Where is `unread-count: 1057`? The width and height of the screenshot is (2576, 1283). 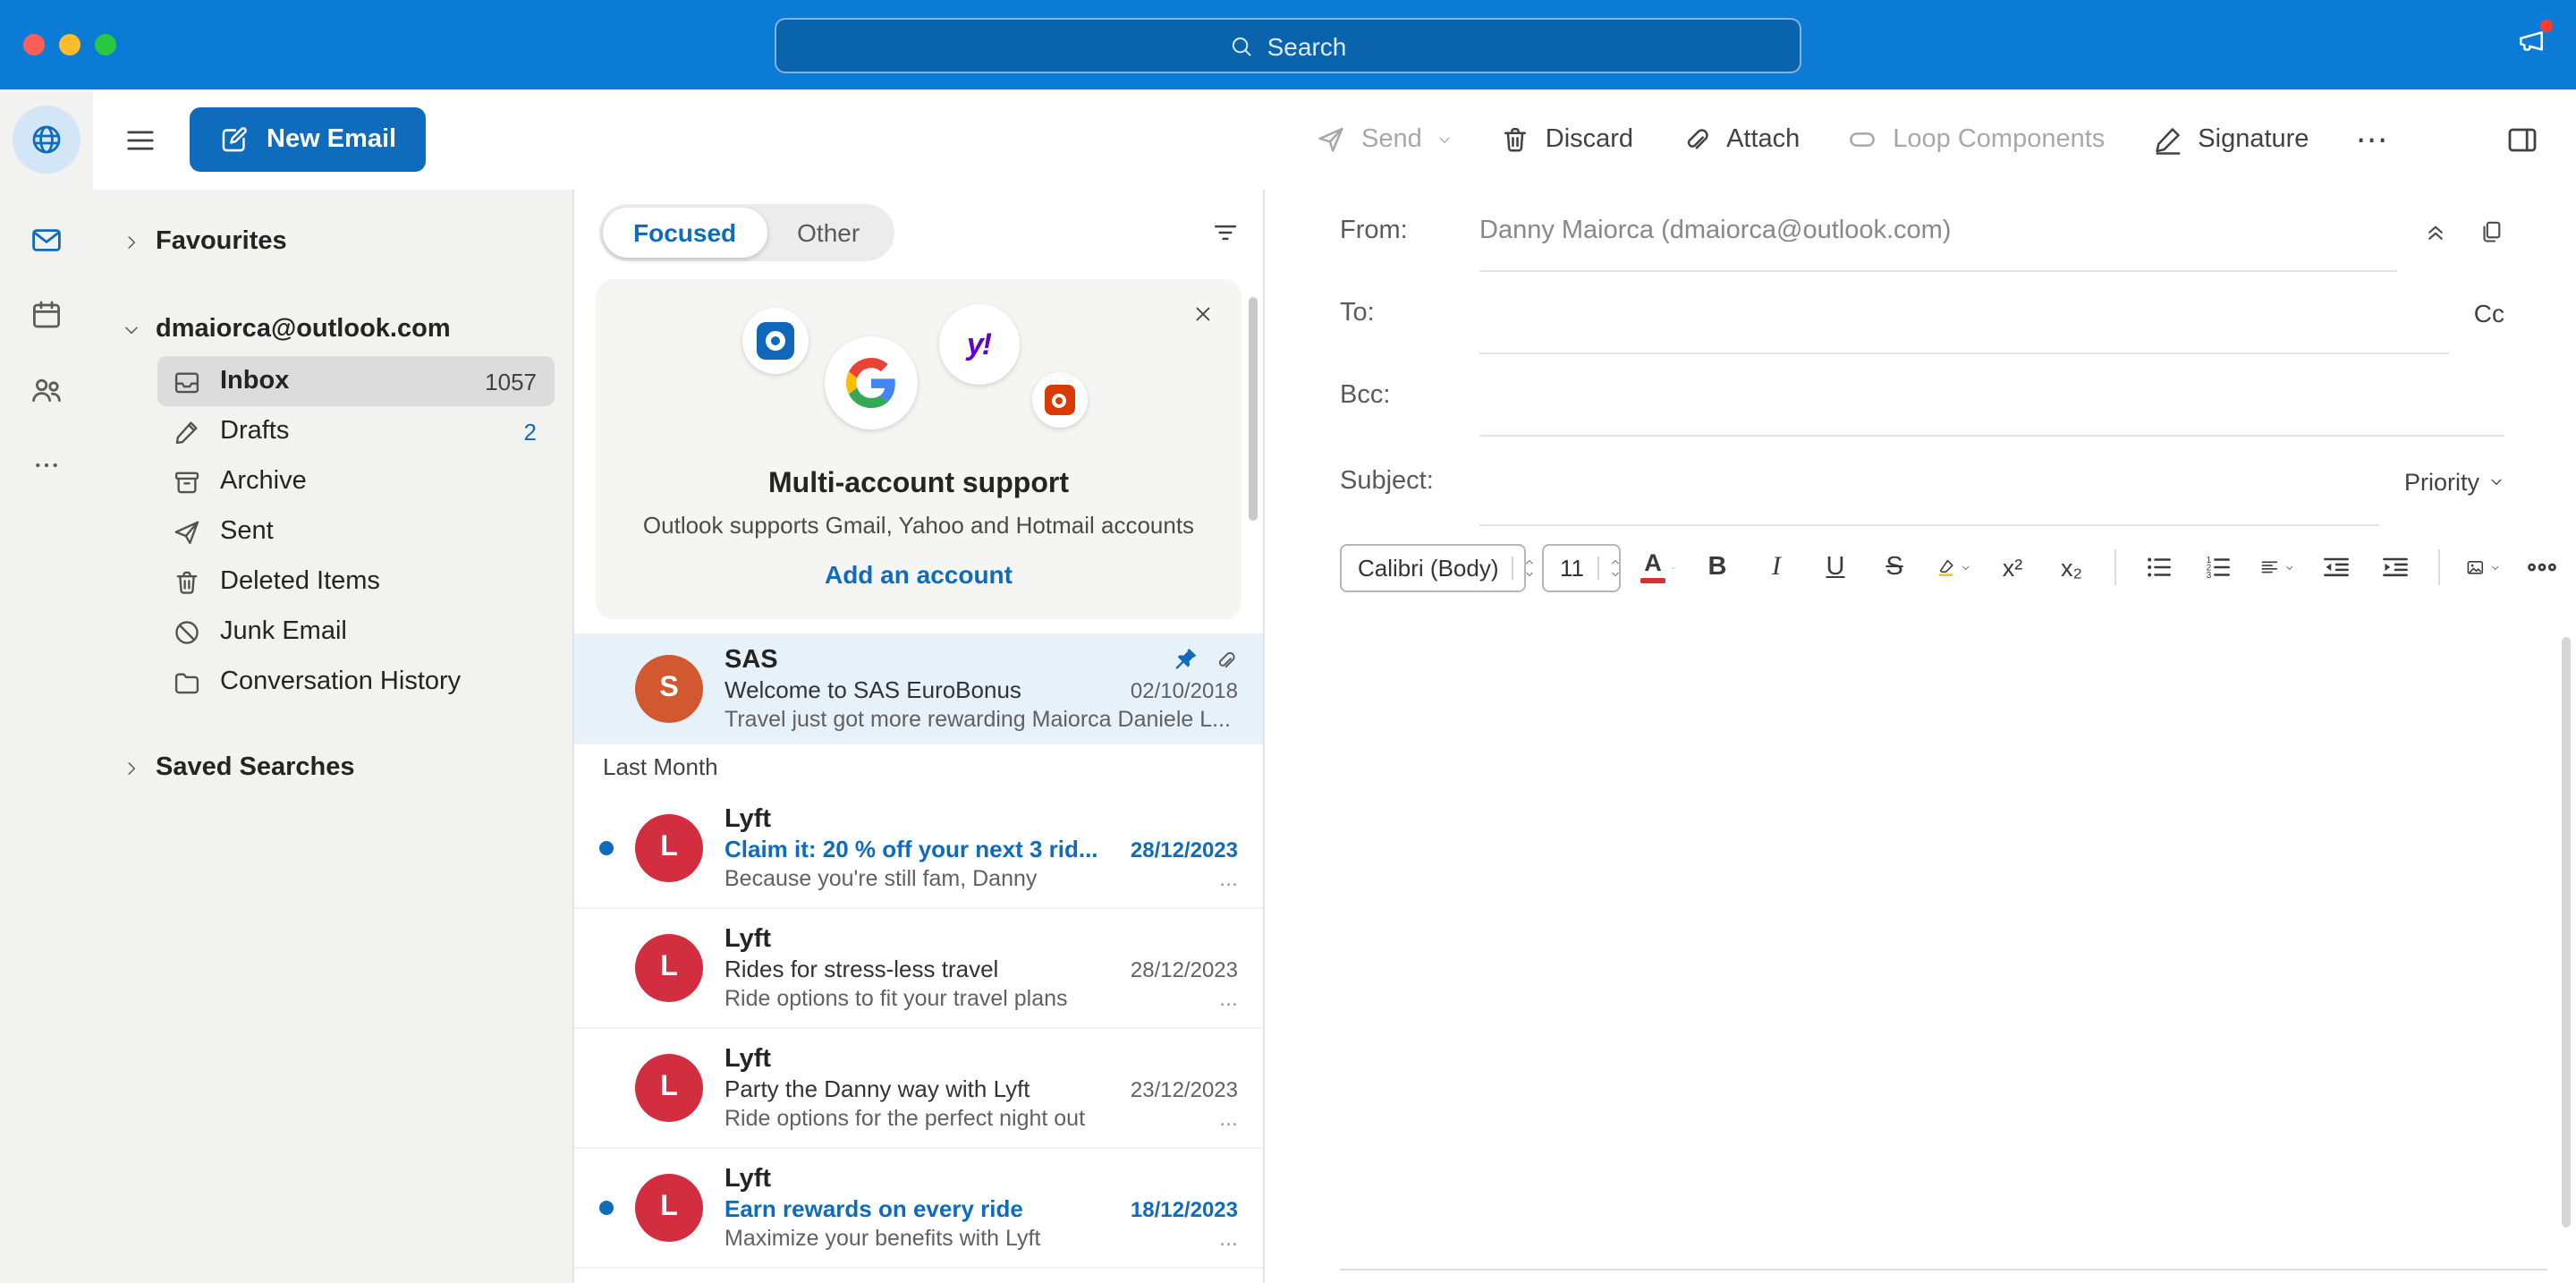 unread-count: 1057 is located at coordinates (511, 381).